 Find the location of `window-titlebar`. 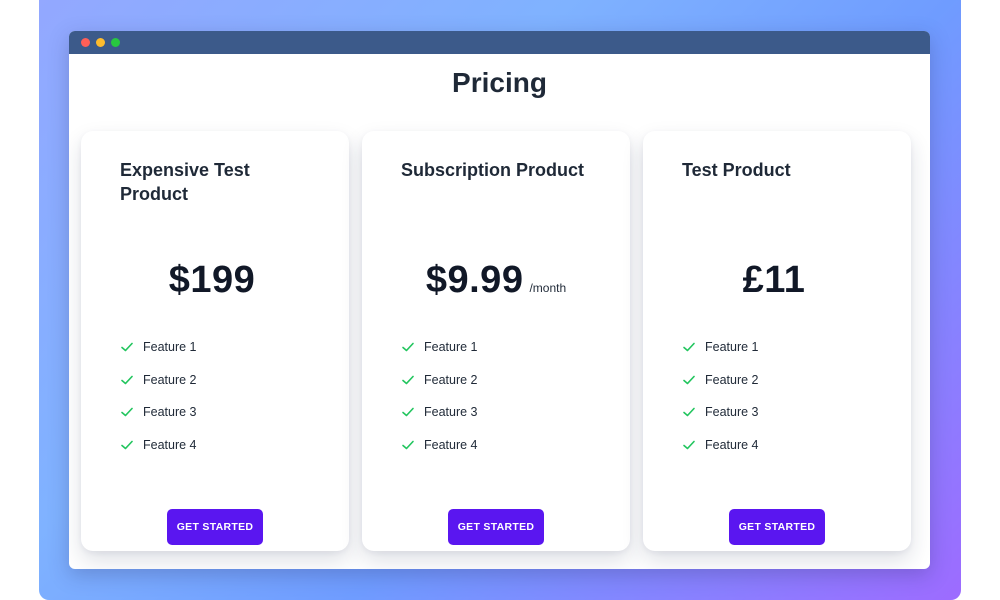

window-titlebar is located at coordinates (499, 42).